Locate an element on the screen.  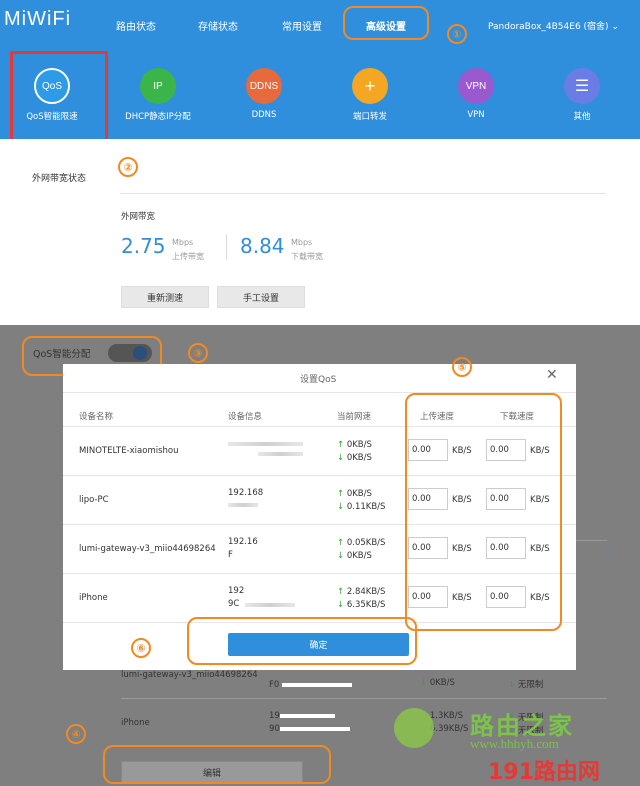
watermark-logo is located at coordinates (414, 728).